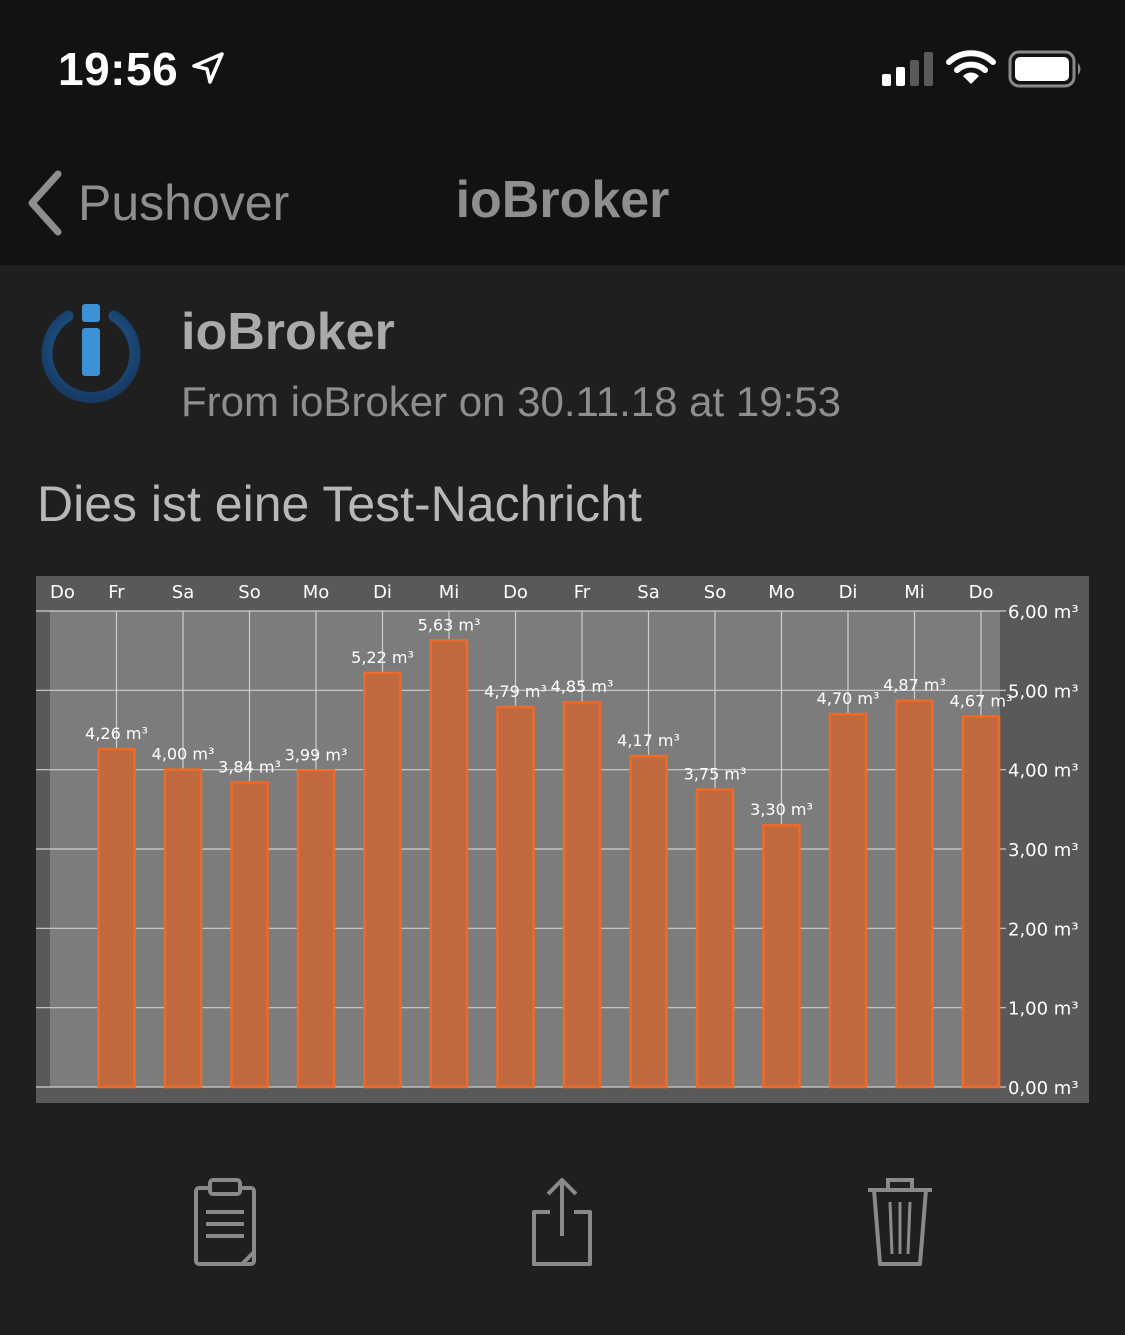 The height and width of the screenshot is (1335, 1125). I want to click on message-meta: From ioBroker on 30.11.18 at 19:53, so click(511, 401).